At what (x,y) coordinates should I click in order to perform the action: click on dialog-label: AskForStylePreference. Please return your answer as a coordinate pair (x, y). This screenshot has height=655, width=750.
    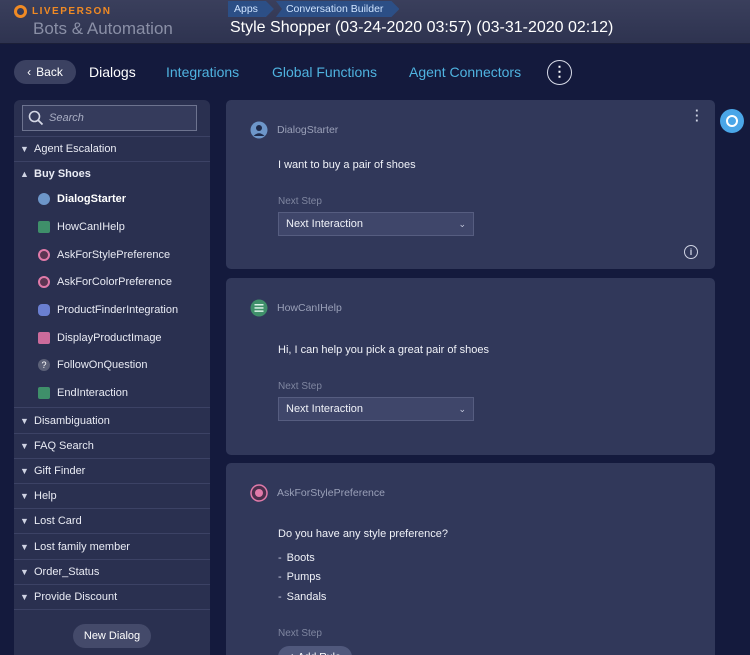
    Looking at the image, I should click on (114, 255).